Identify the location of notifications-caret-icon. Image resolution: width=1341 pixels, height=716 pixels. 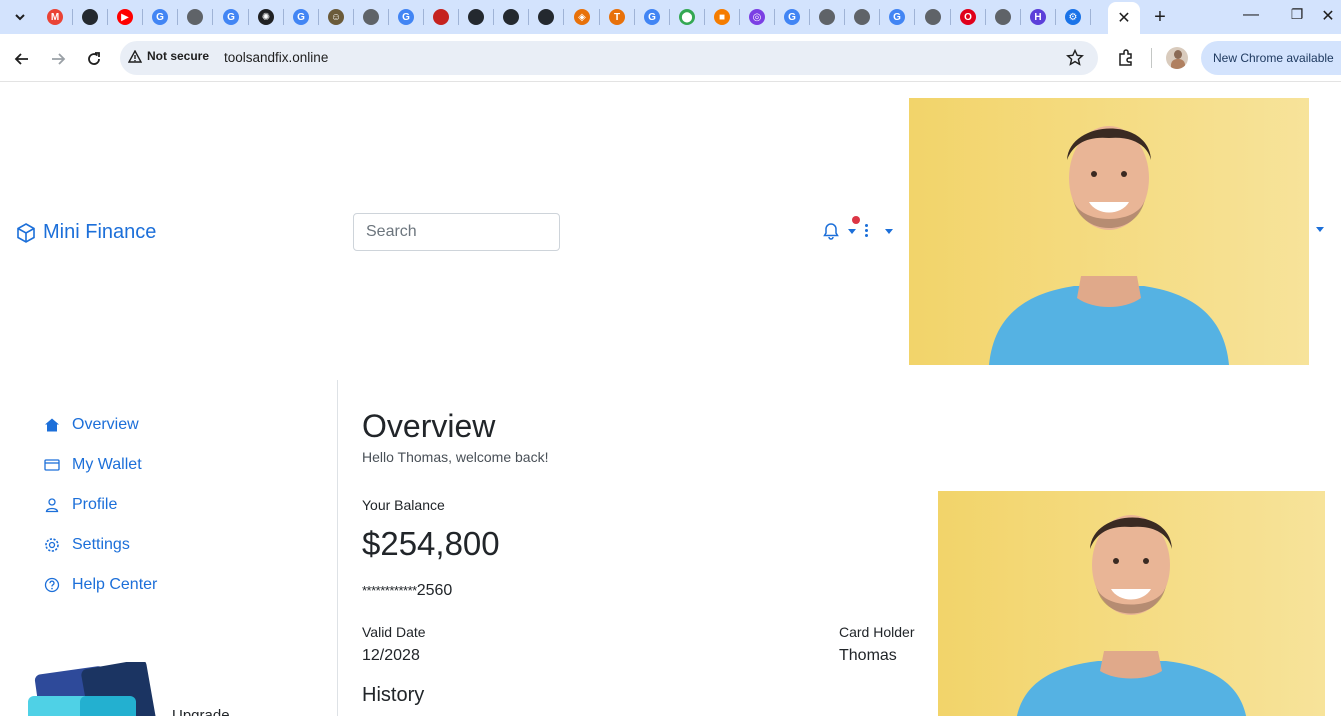
(852, 231).